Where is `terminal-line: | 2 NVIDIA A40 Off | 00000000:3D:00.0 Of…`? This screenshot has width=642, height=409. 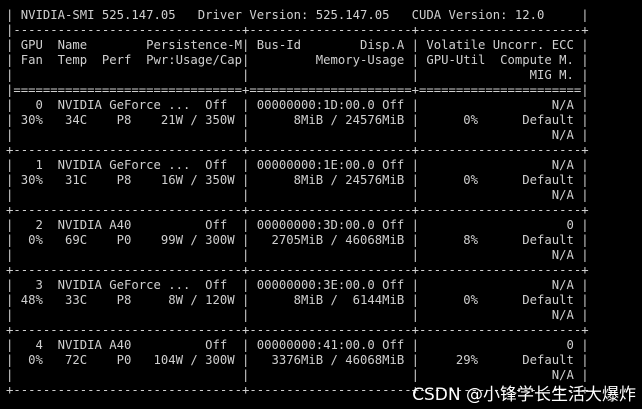 terminal-line: | 2 NVIDIA A40 Off | 00000000:3D:00.0 Of… is located at coordinates (297, 225).